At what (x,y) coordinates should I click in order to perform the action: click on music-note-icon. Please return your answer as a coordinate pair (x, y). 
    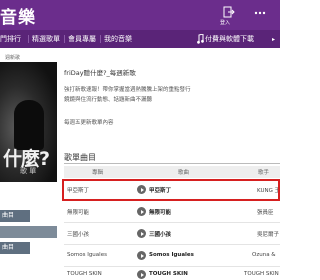
    Looking at the image, I should click on (200, 39).